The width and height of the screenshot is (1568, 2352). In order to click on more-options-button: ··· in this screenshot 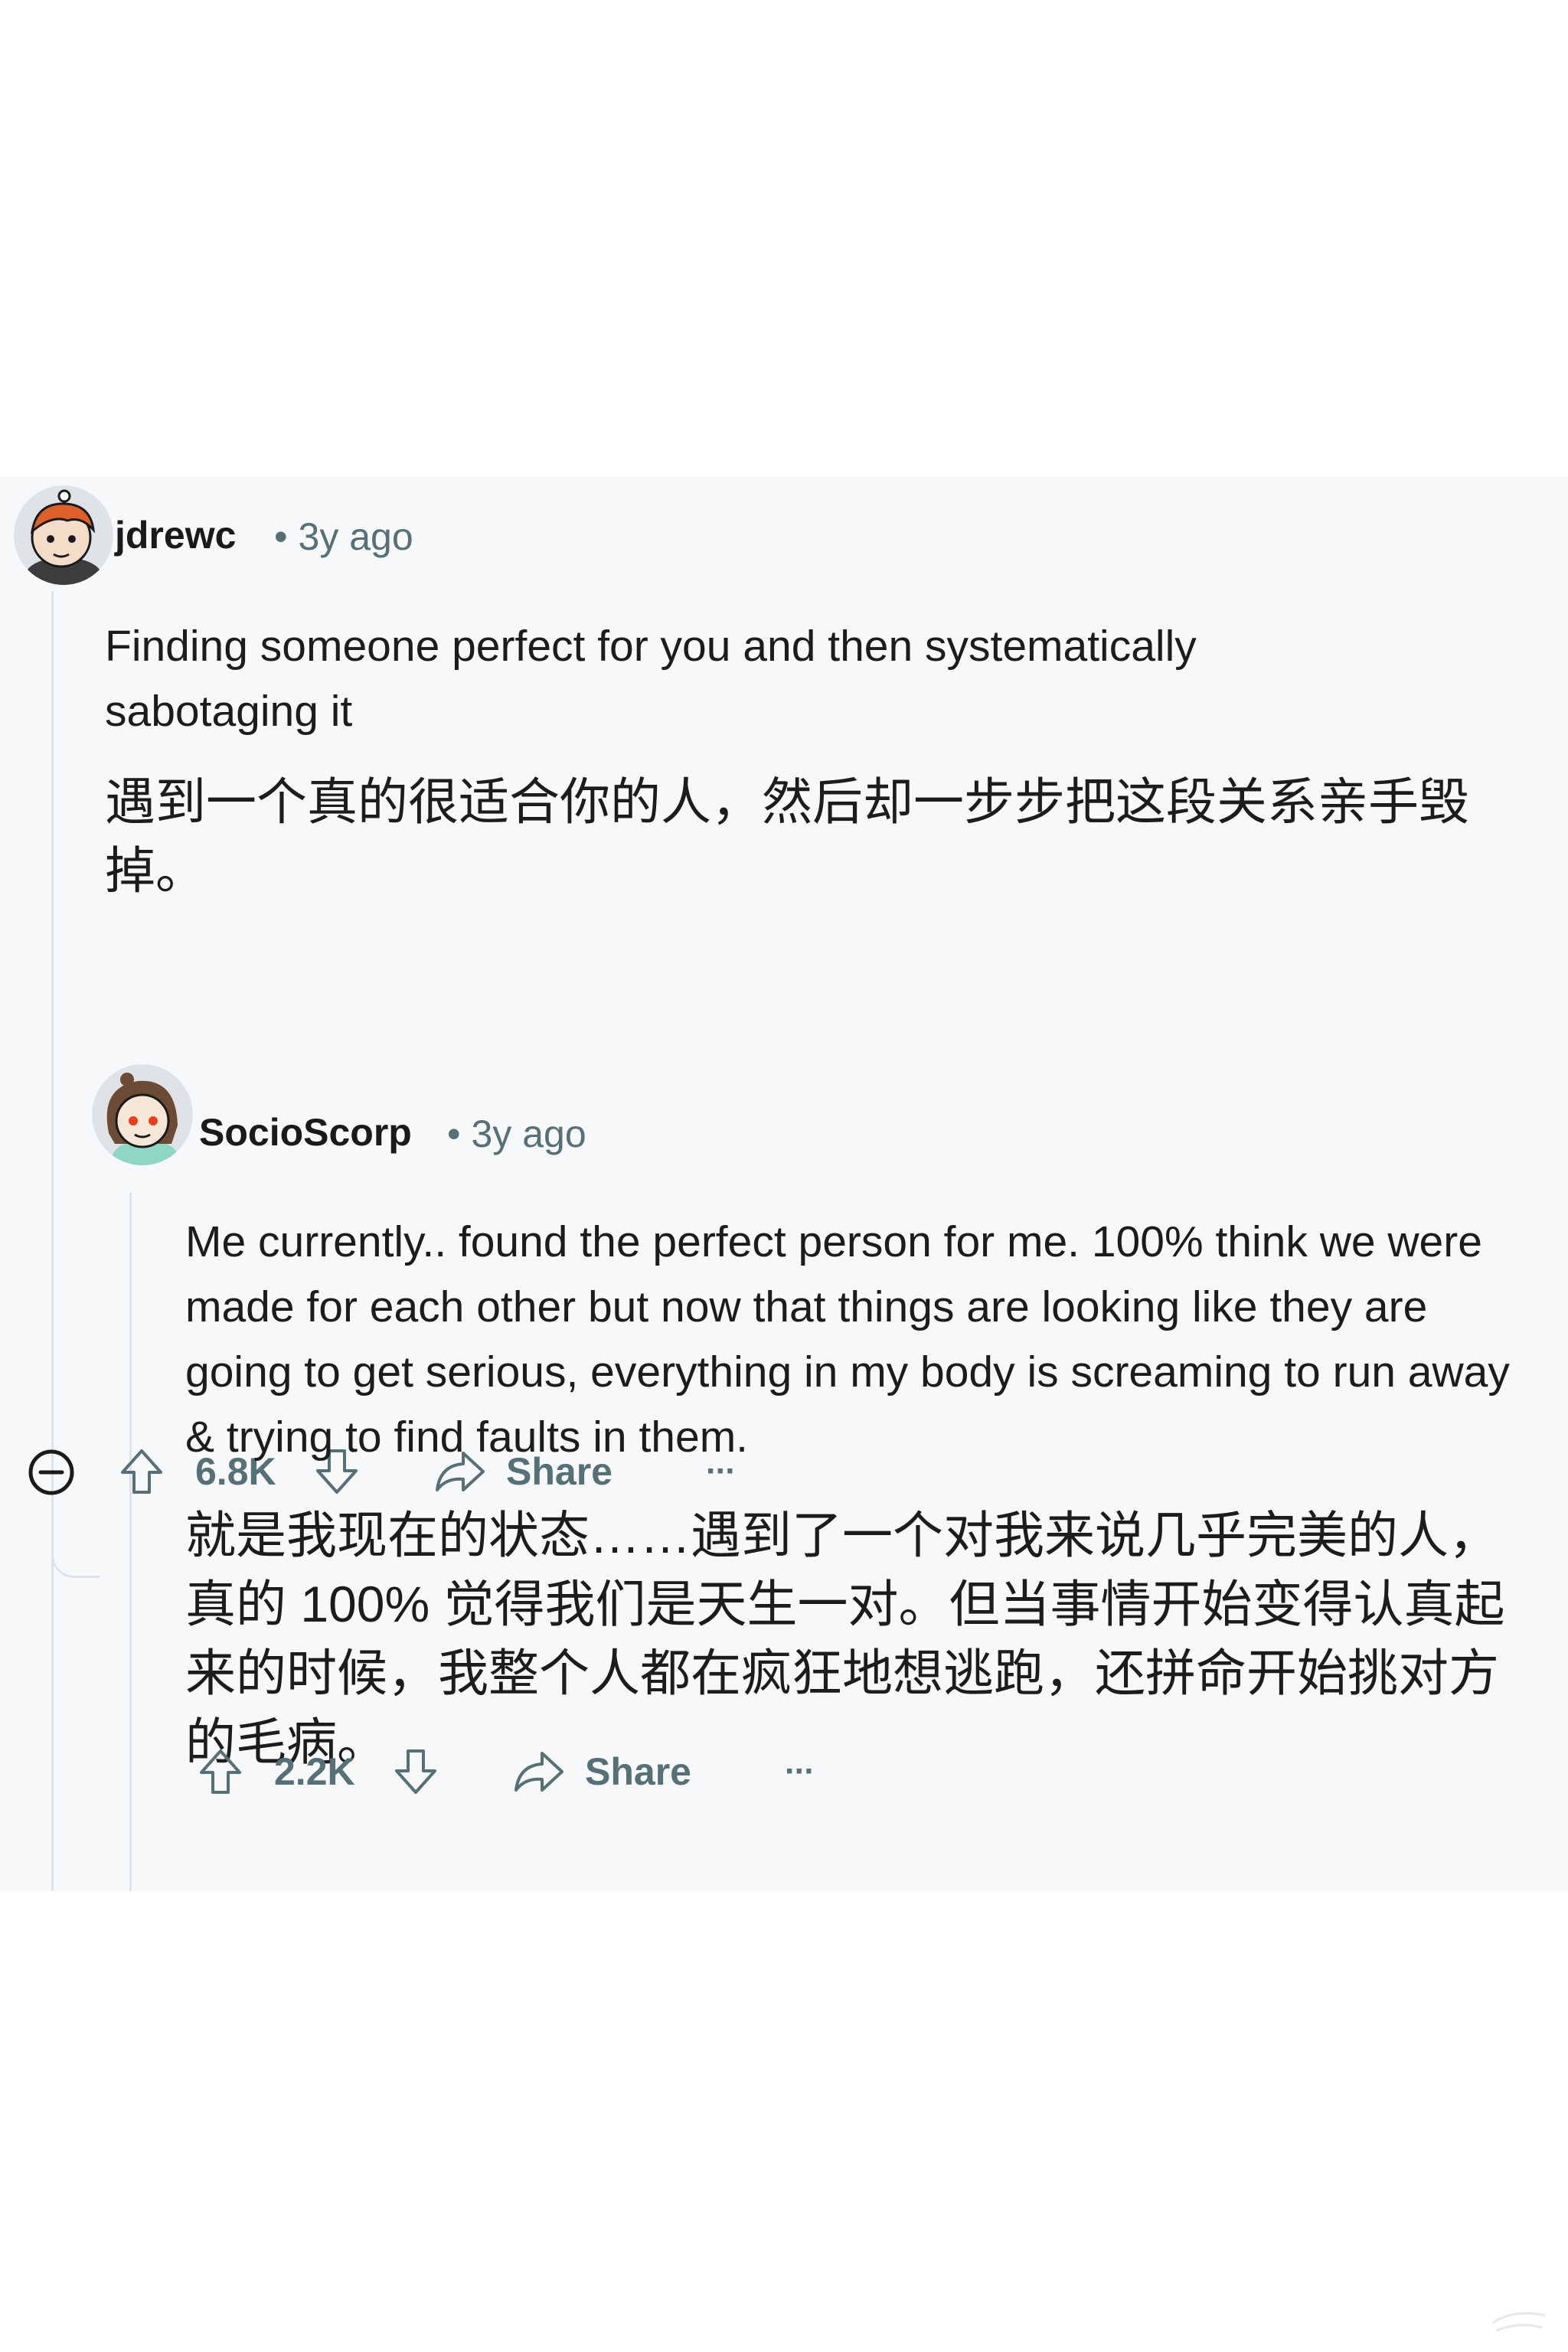, I will do `click(800, 1771)`.